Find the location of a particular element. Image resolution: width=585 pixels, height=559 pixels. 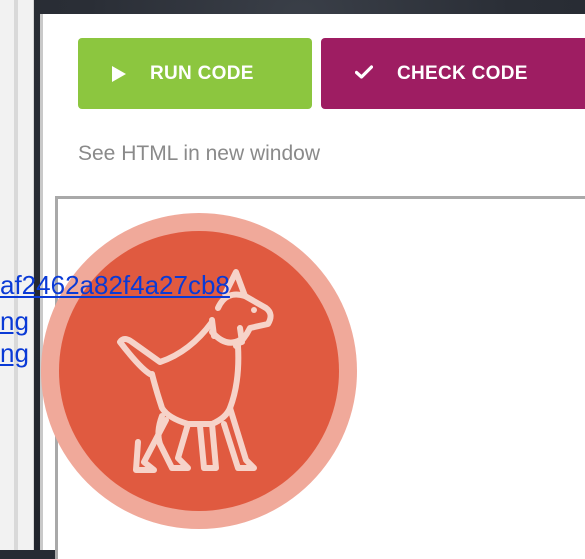

output-link: af2462a82f4a27cb8 is located at coordinates (115, 285).